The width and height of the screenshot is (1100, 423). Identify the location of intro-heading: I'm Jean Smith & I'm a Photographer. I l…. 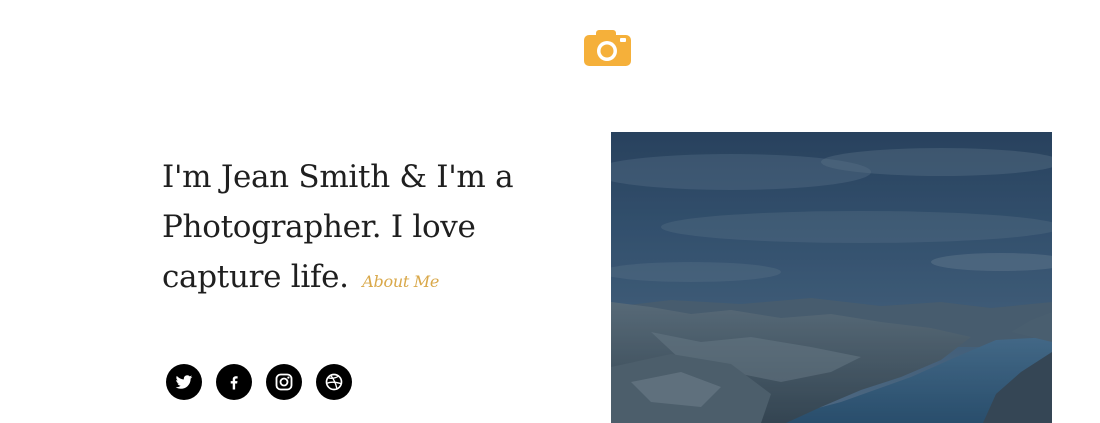
(372, 229).